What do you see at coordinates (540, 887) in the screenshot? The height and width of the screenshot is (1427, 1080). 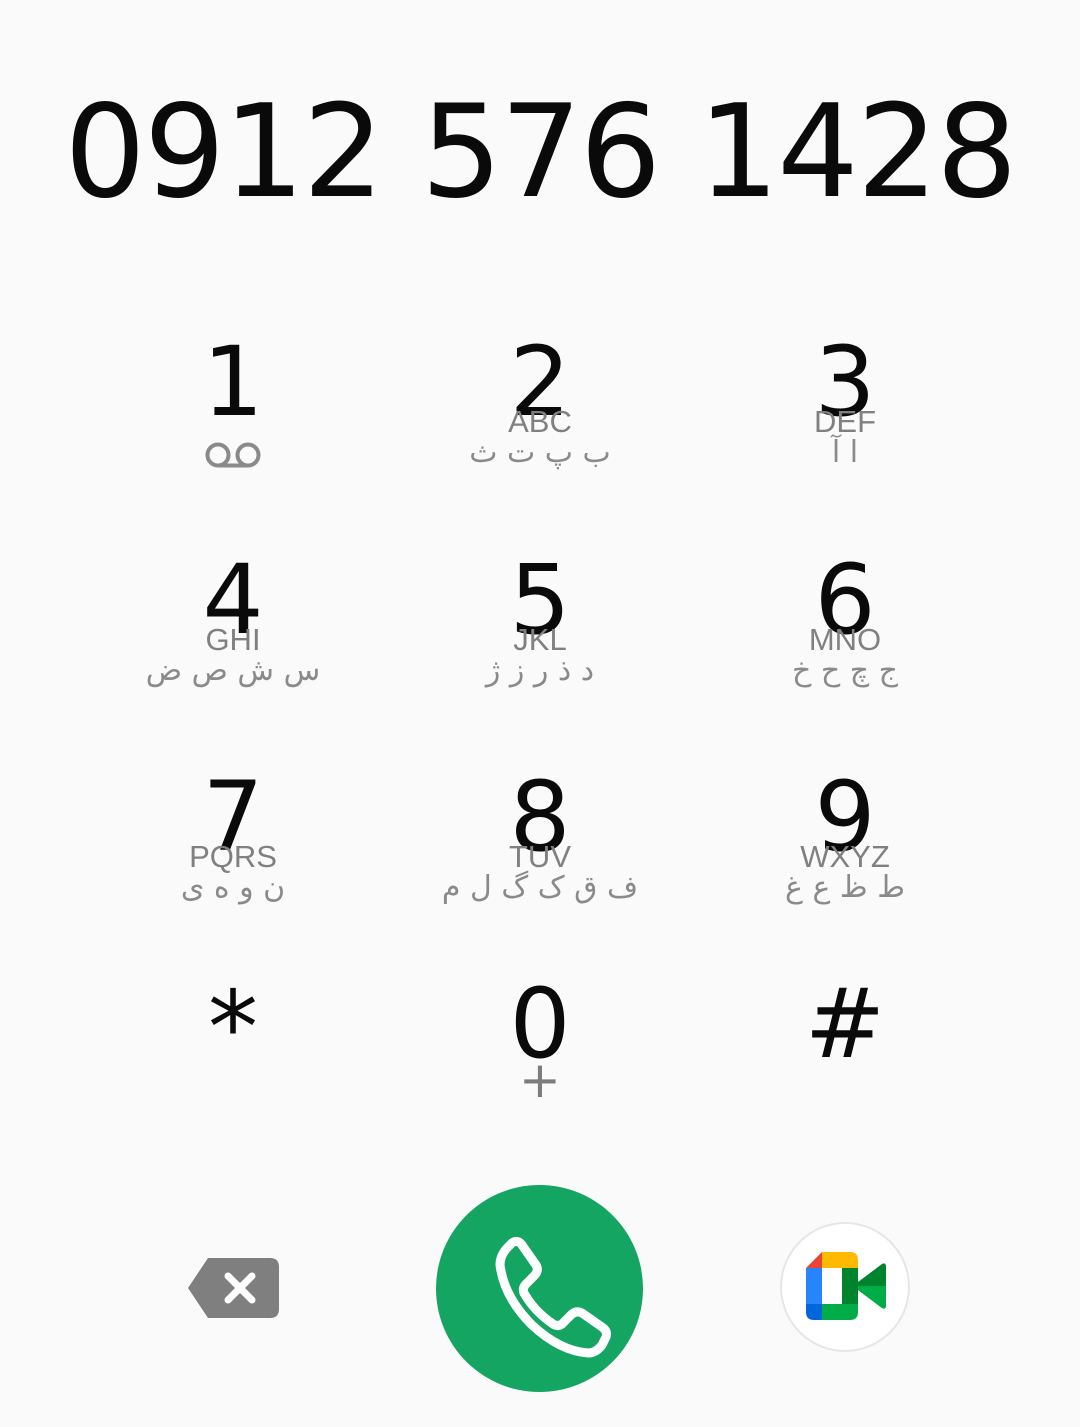 I see `key-persian-letters: ف ق ک گ ل م` at bounding box center [540, 887].